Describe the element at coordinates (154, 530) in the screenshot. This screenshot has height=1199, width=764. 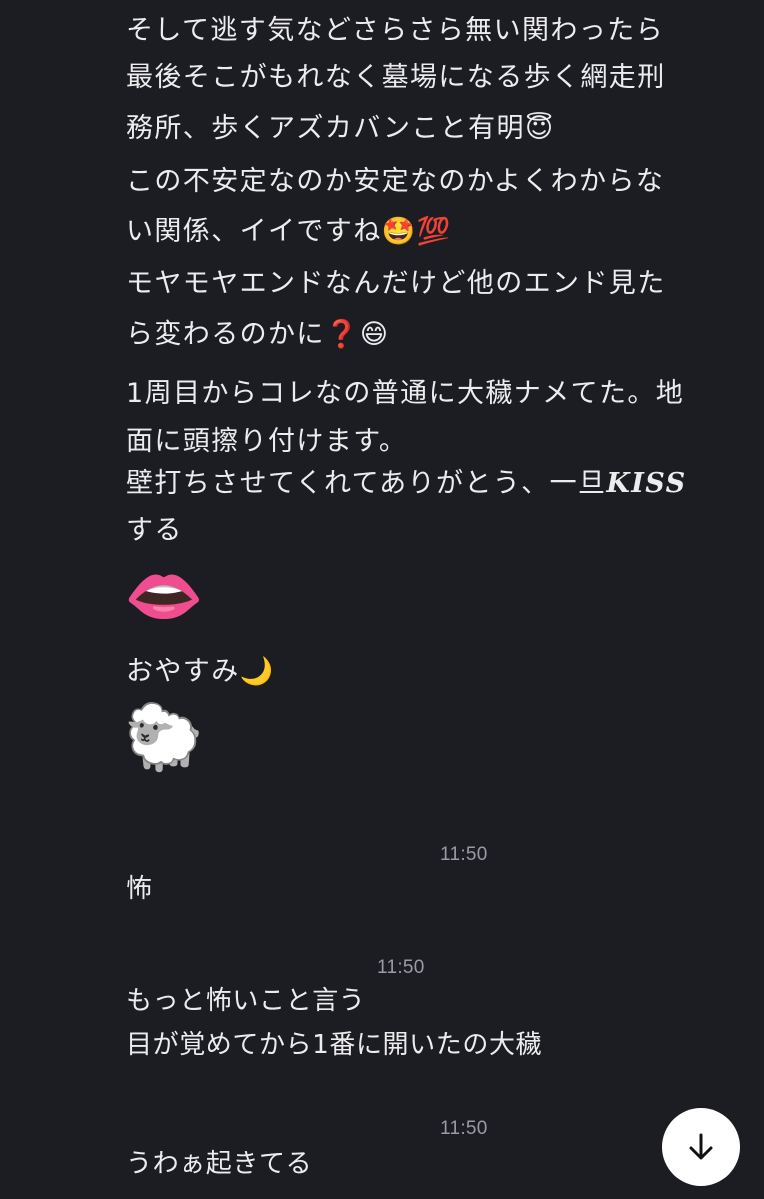
I see `message-line: する` at that location.